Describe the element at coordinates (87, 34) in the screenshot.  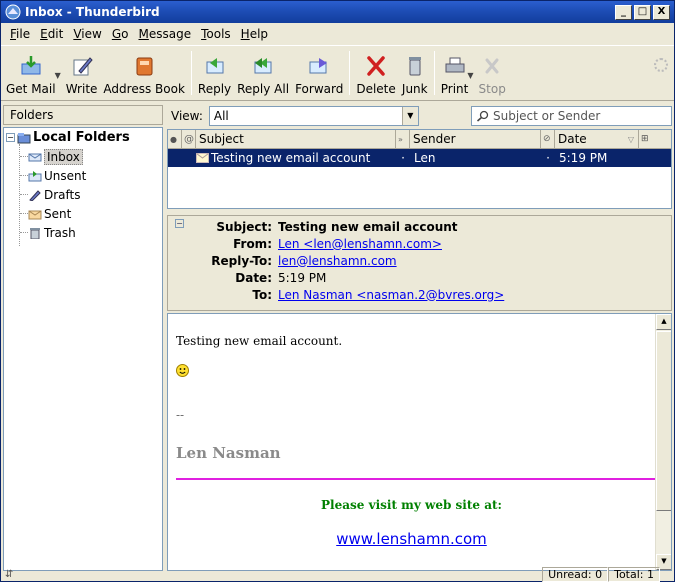
I see `menu-view: View` at that location.